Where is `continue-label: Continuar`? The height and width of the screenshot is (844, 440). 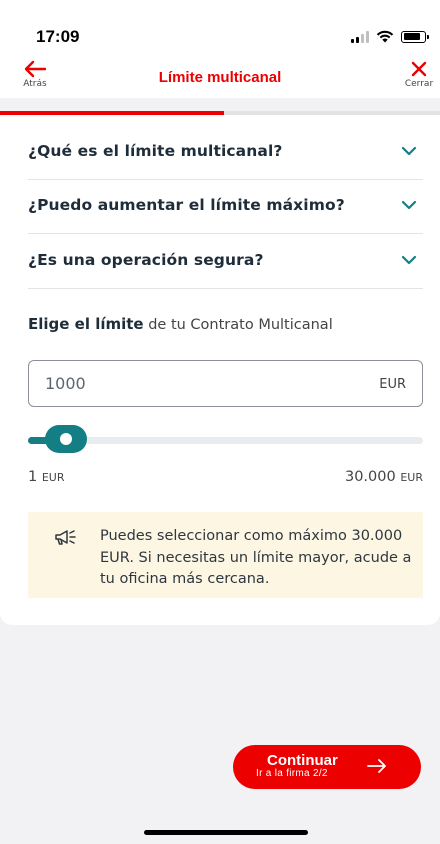
continue-label: Continuar is located at coordinates (302, 760).